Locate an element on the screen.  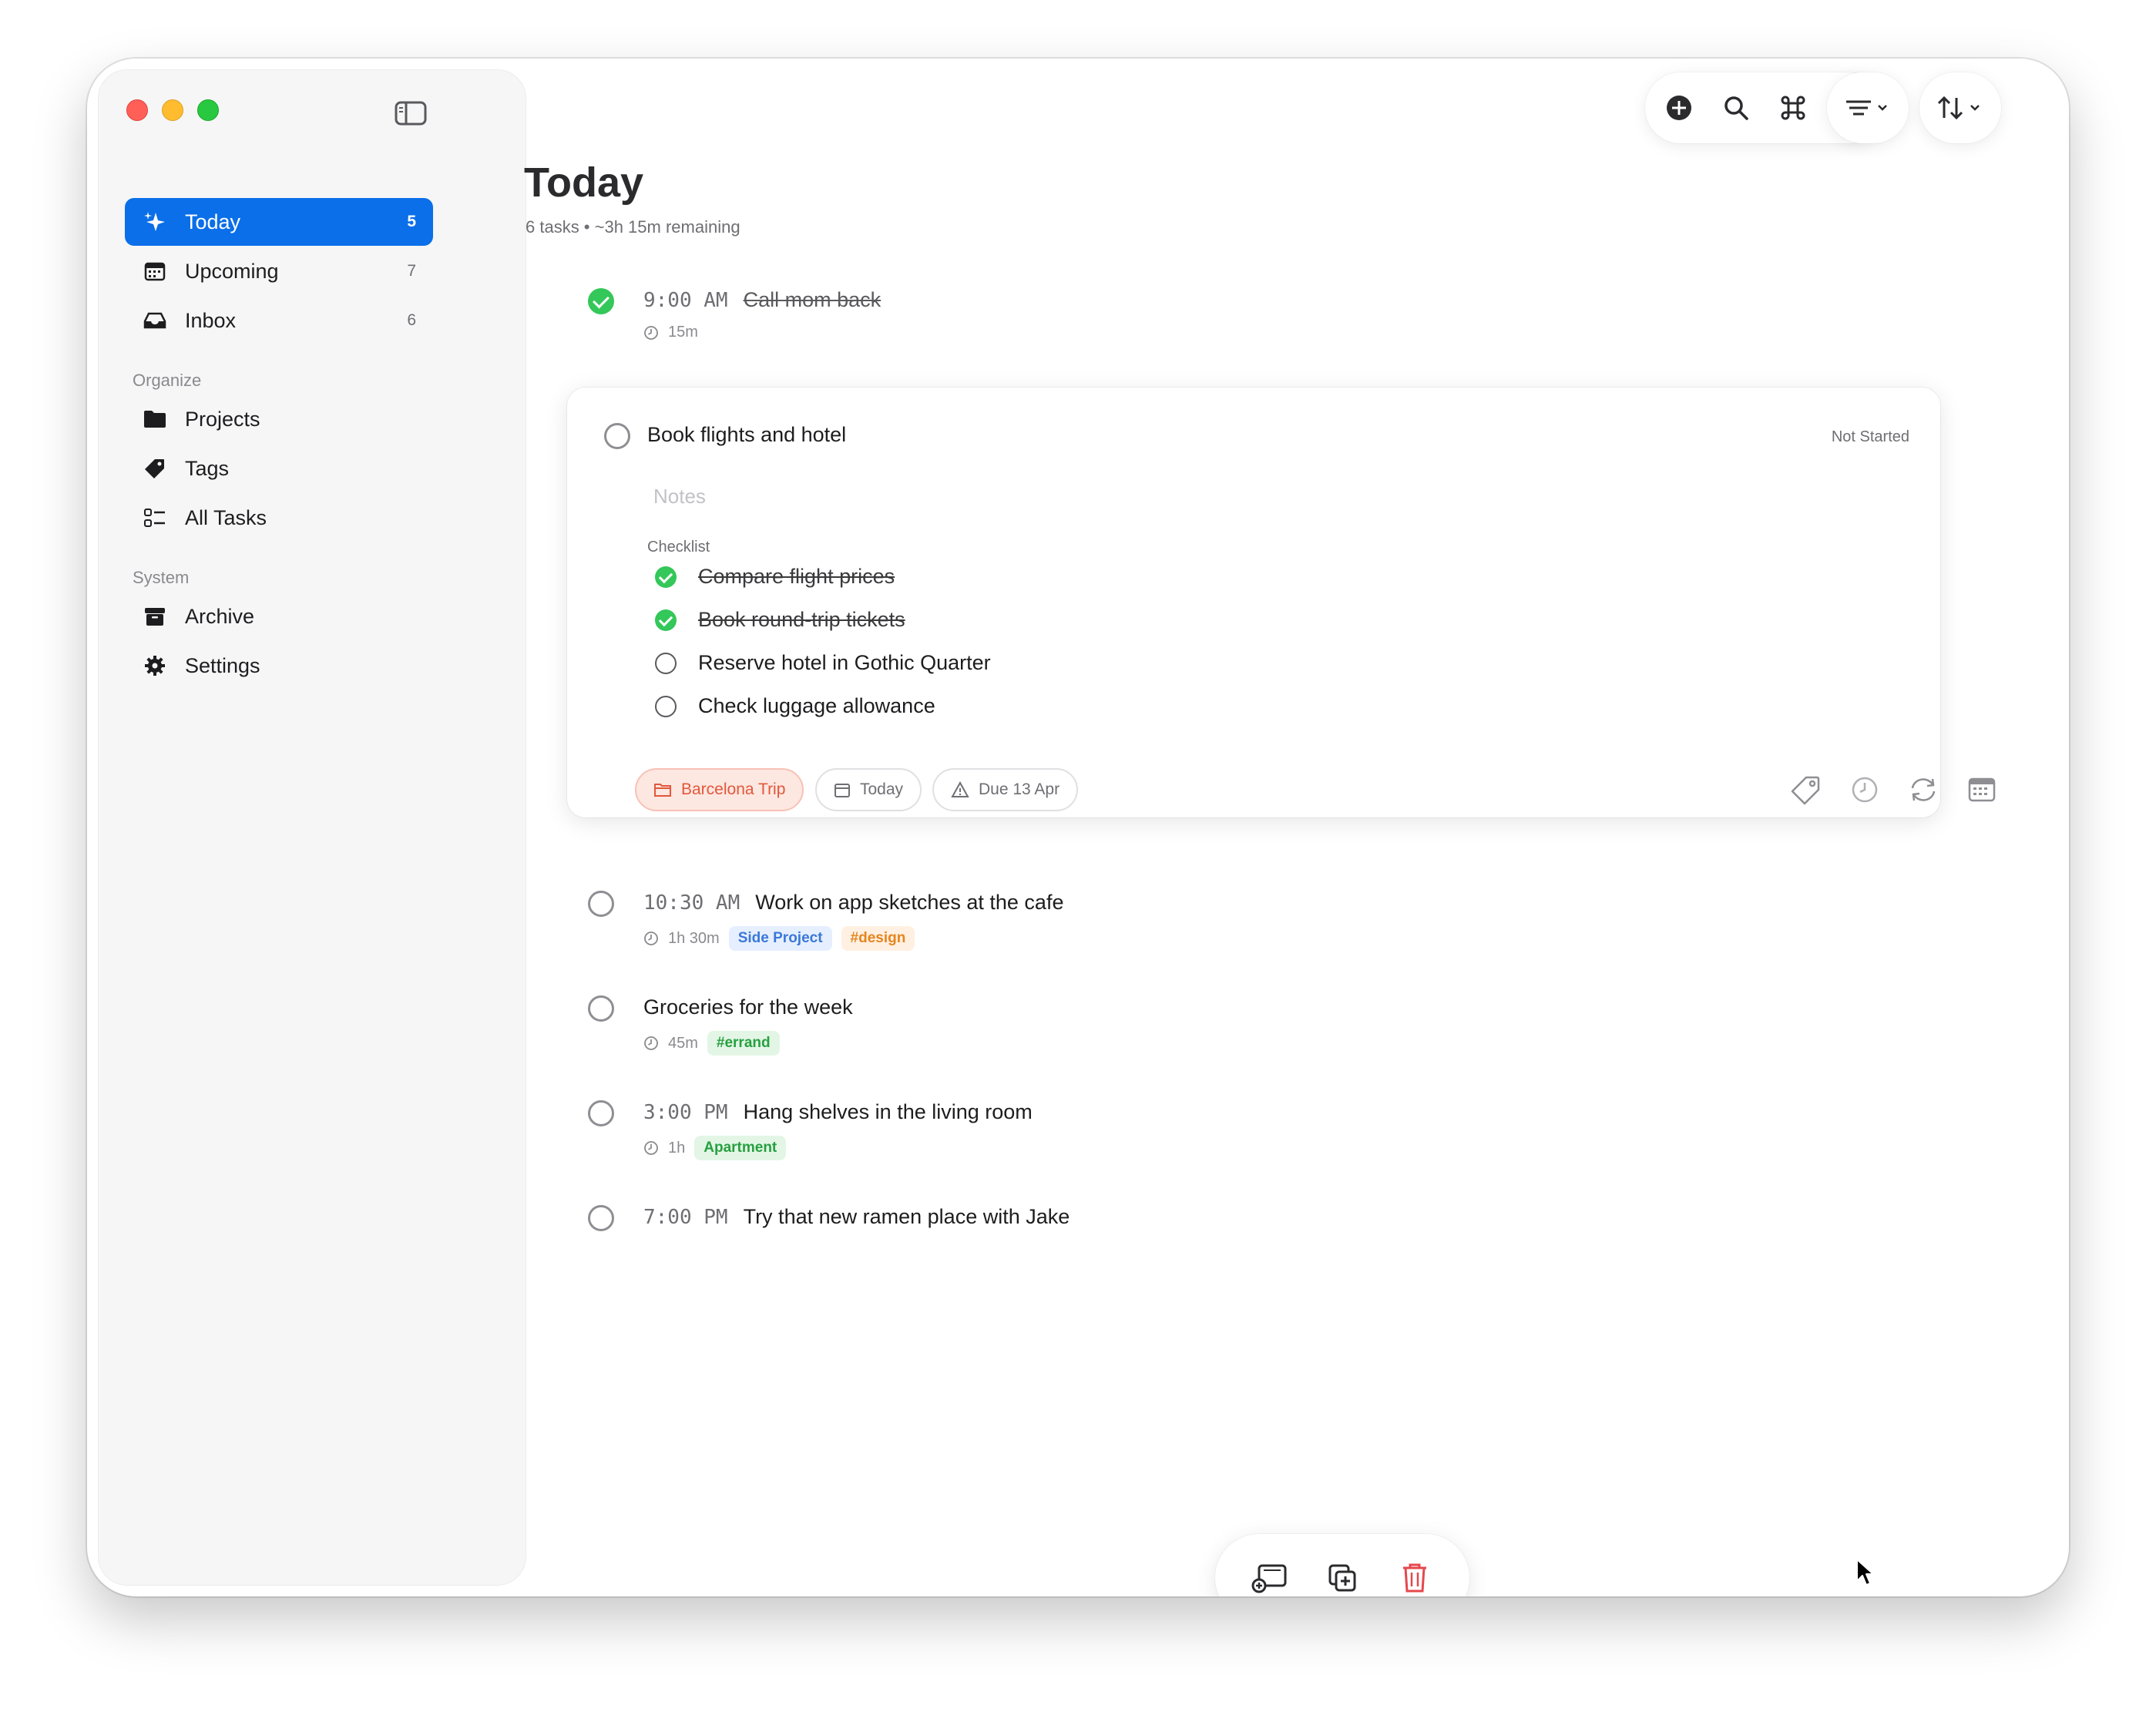
sidebar-item-count: 6 is located at coordinates (411, 320).